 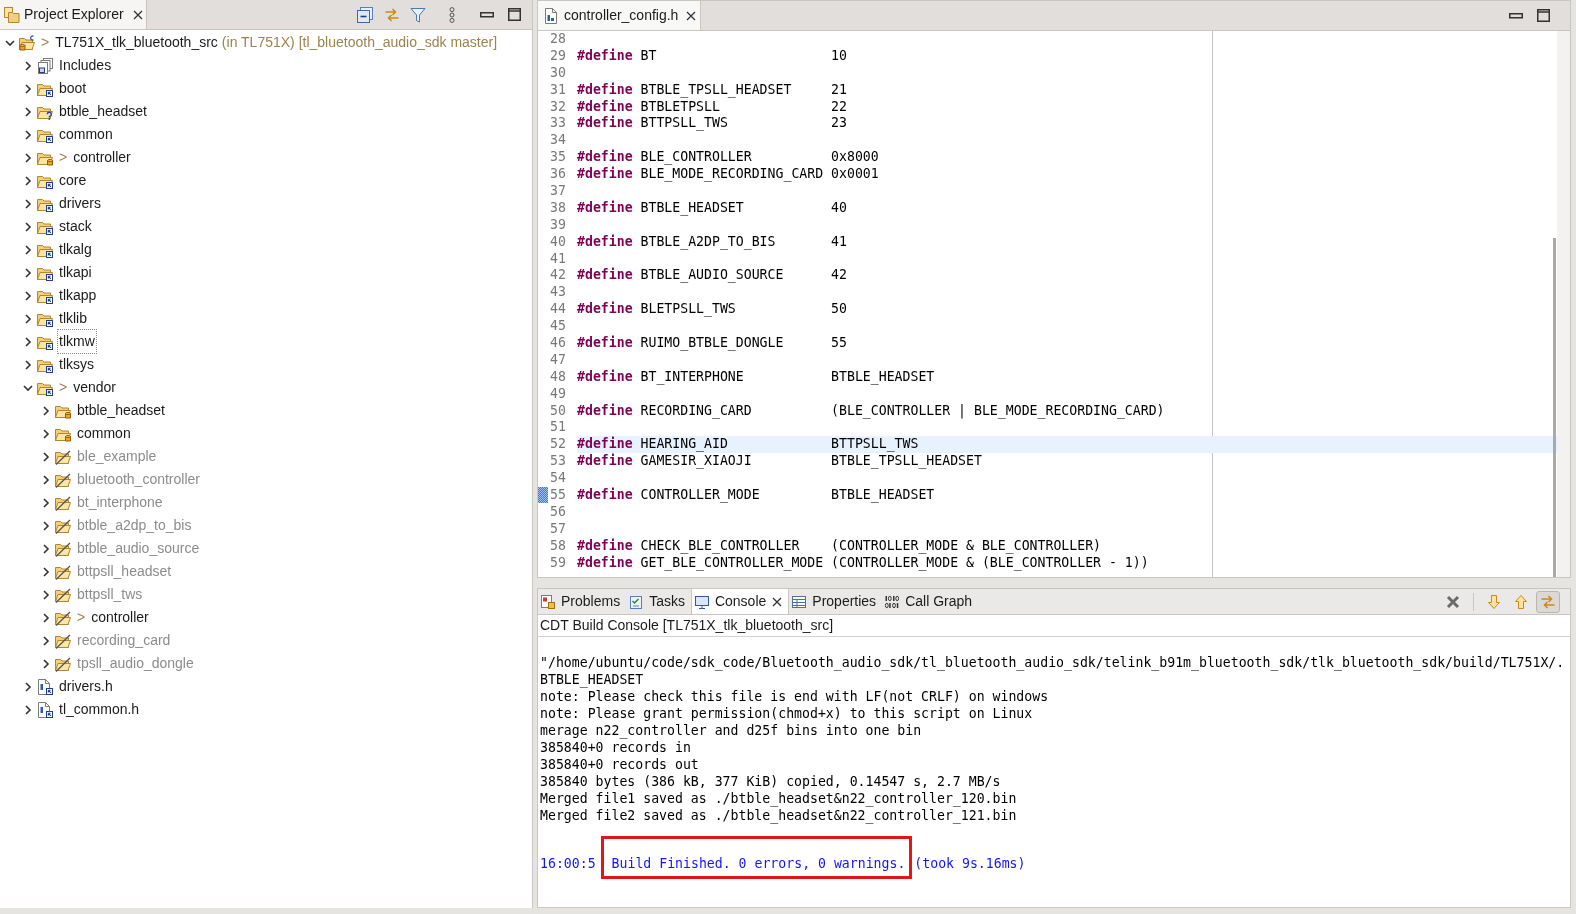 I want to click on console-icon, so click(x=701, y=601).